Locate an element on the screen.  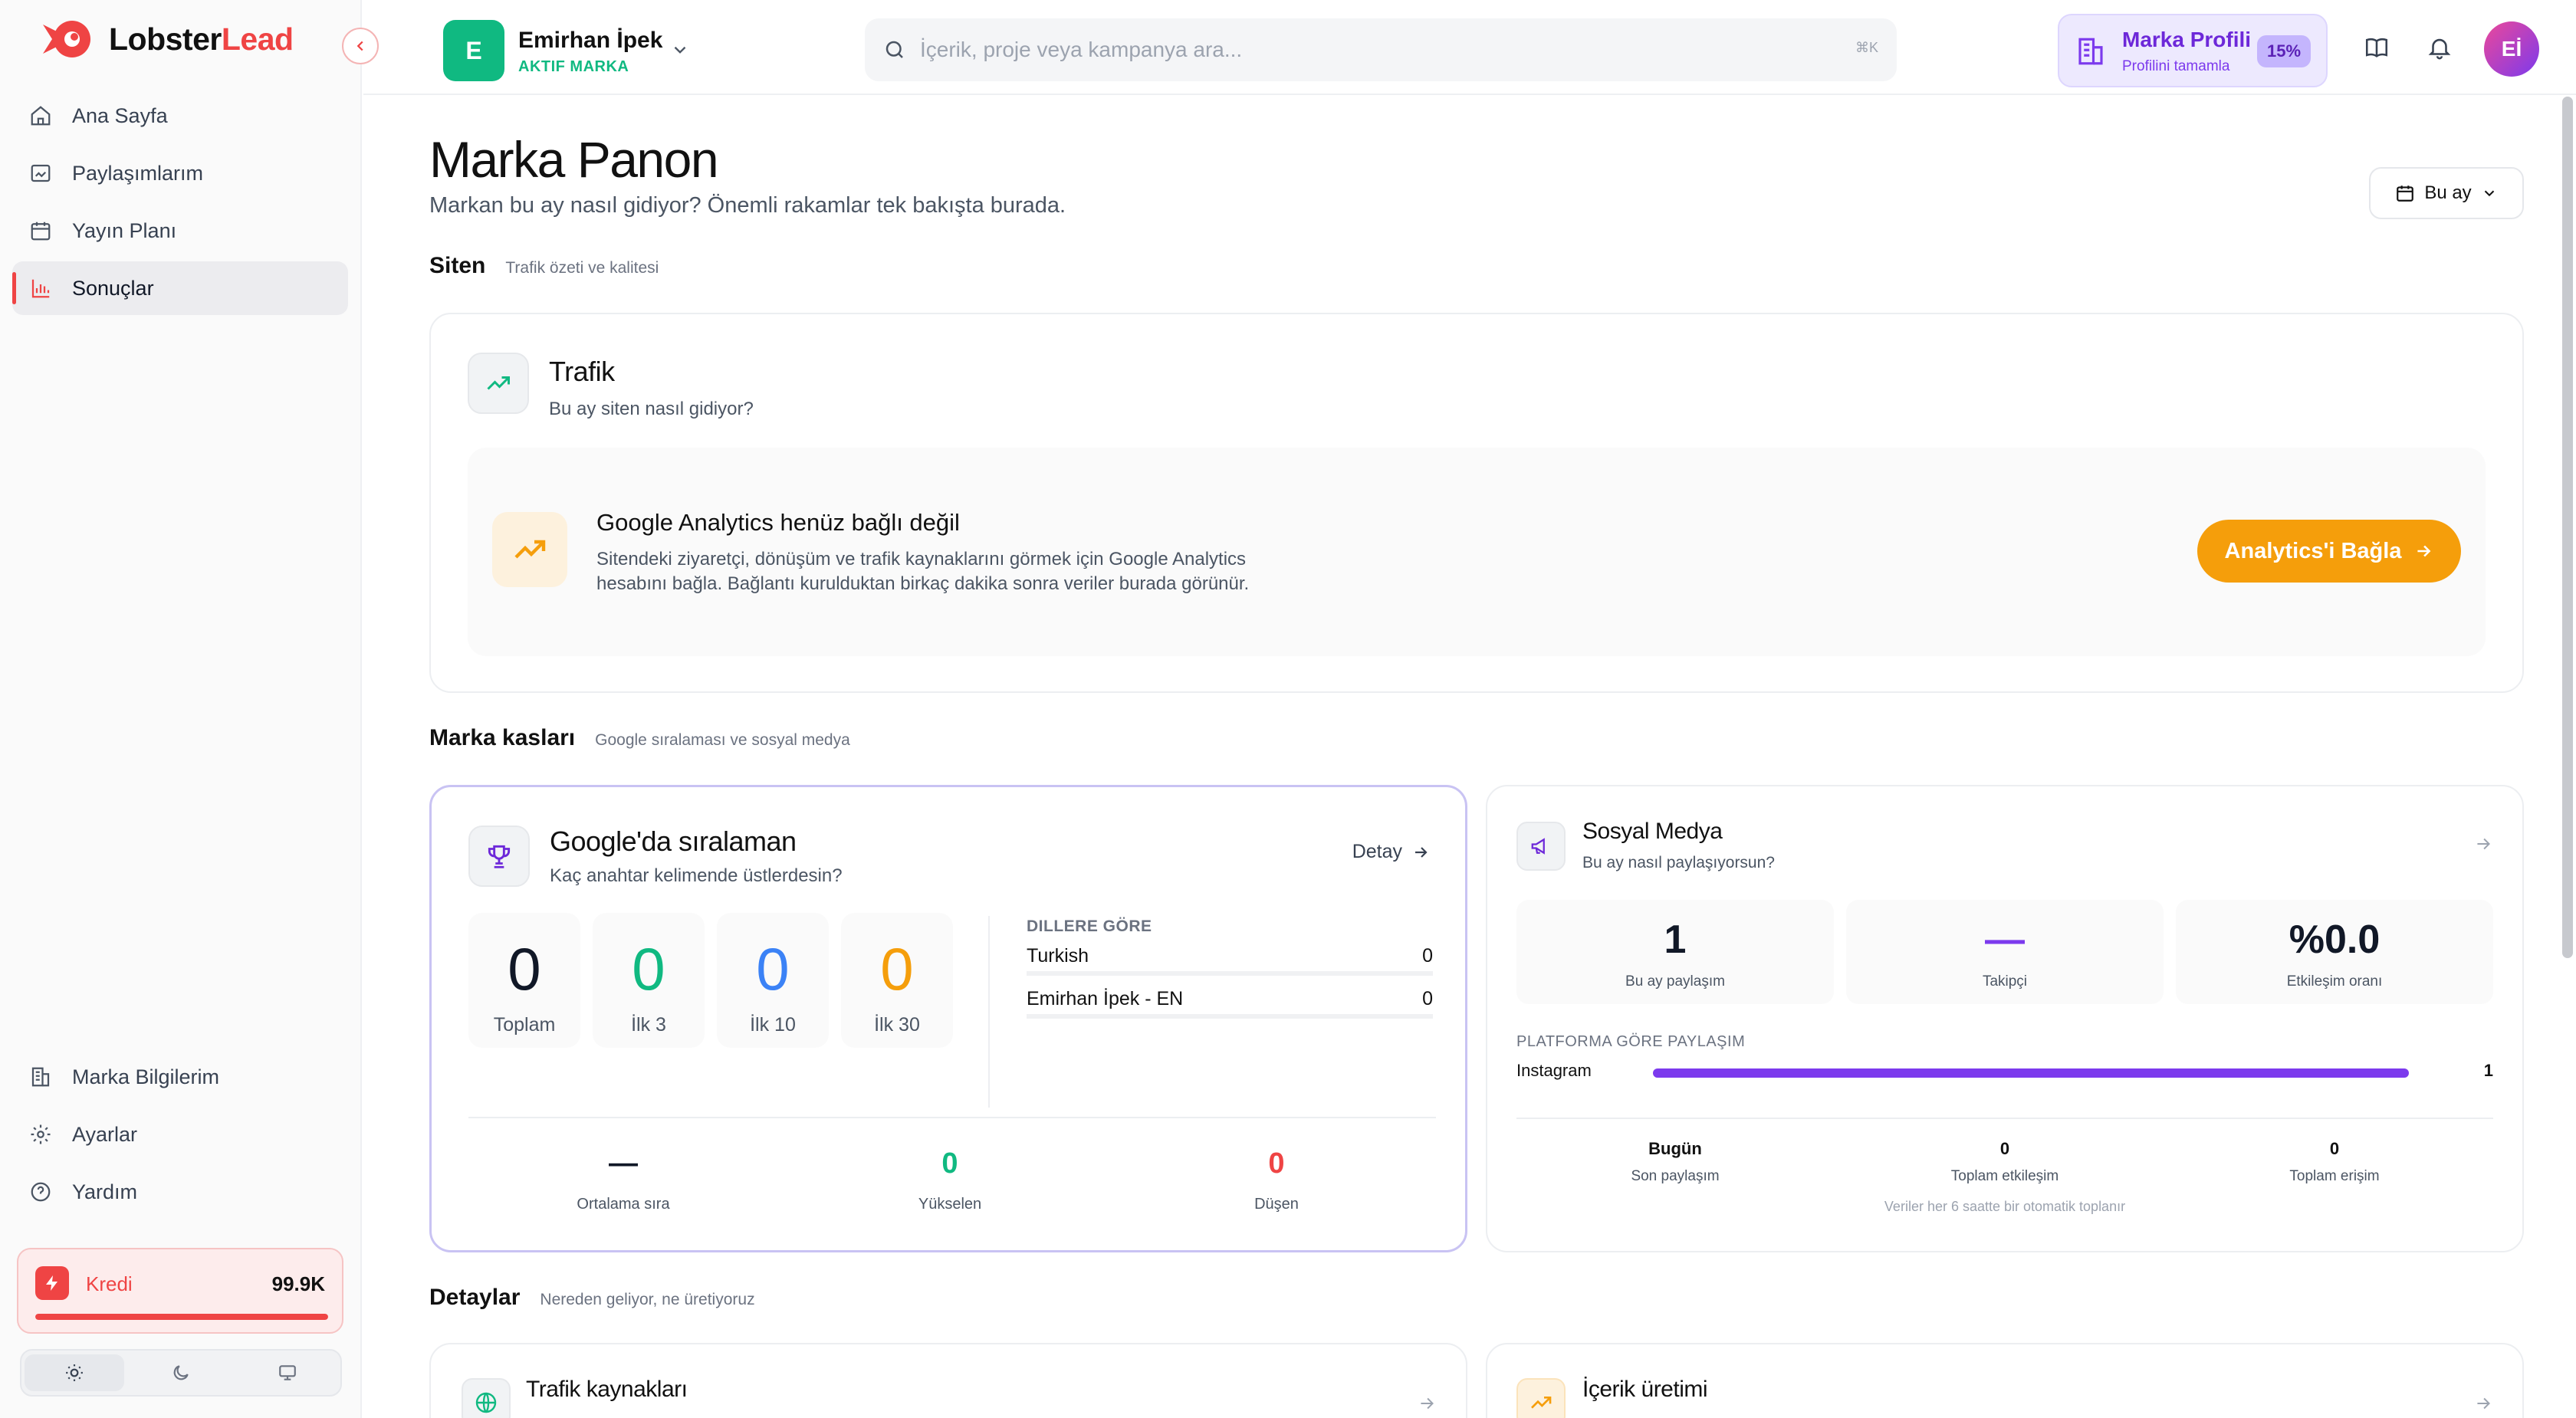
stat-value: — is located at coordinates (623, 1164).